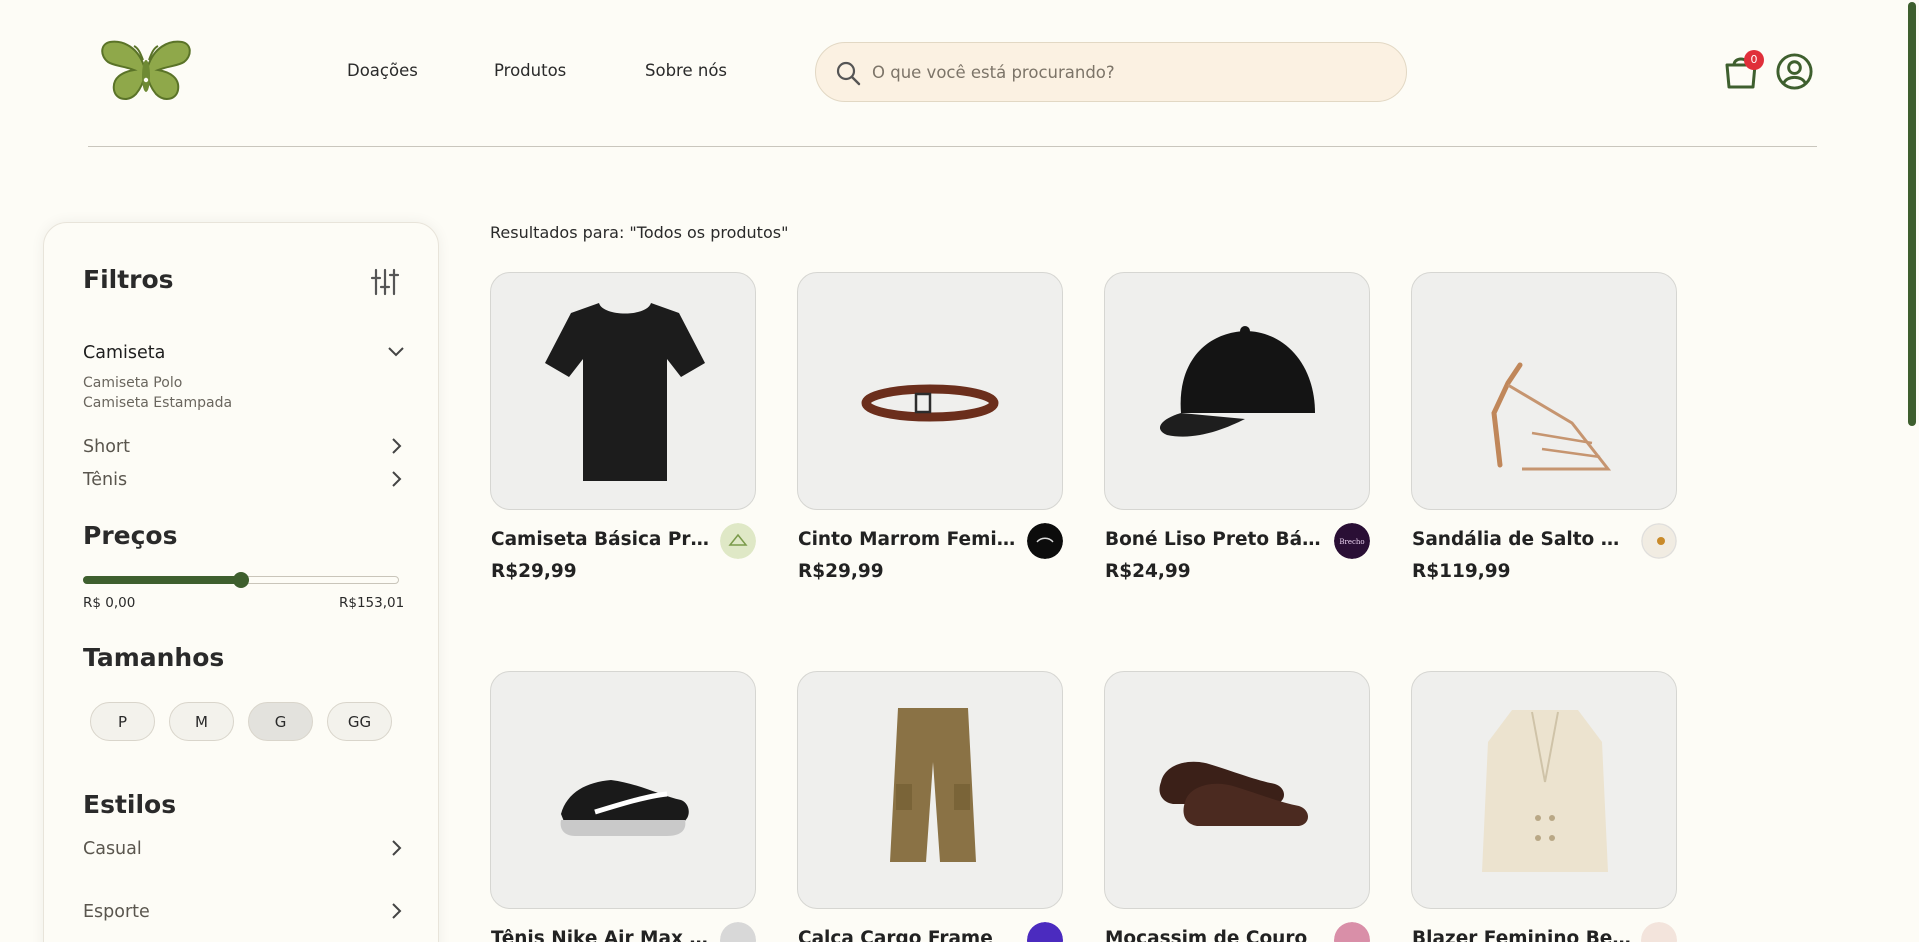 The image size is (1919, 942). What do you see at coordinates (1912, 214) in the screenshot?
I see `scrollbar-thumb` at bounding box center [1912, 214].